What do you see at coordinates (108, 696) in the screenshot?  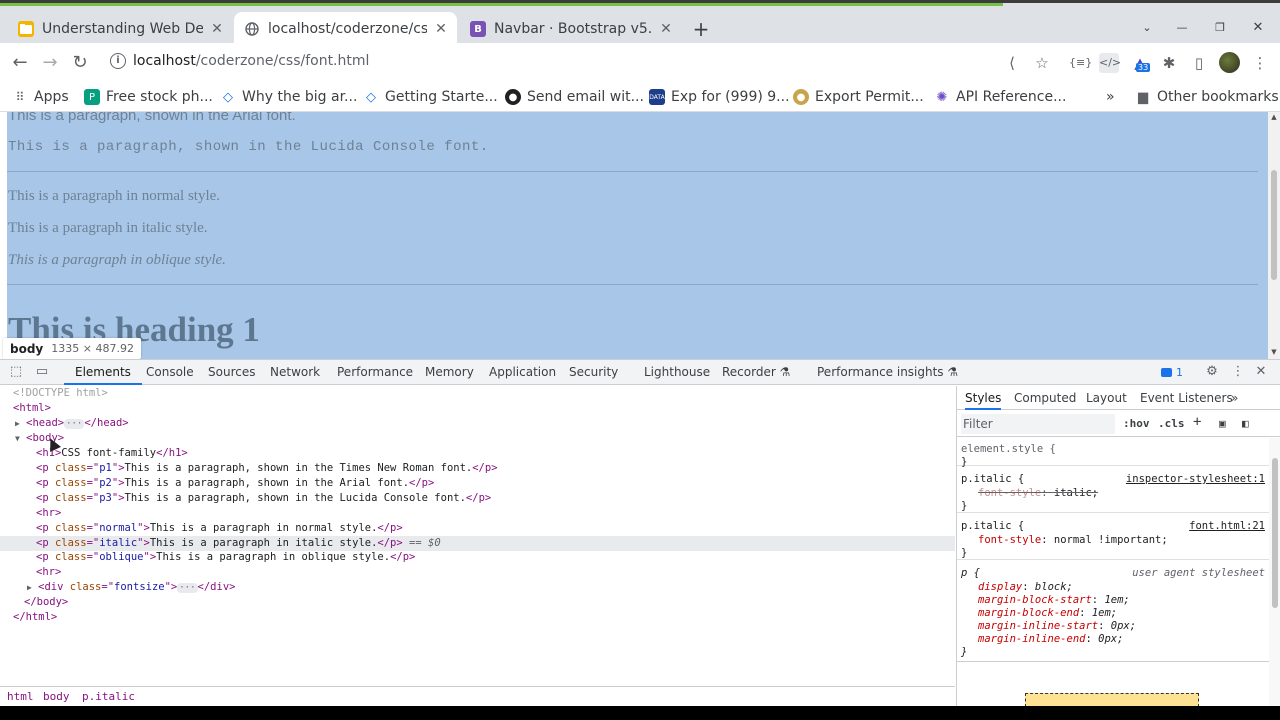 I see `breadcrumb-p-italic: p.italic` at bounding box center [108, 696].